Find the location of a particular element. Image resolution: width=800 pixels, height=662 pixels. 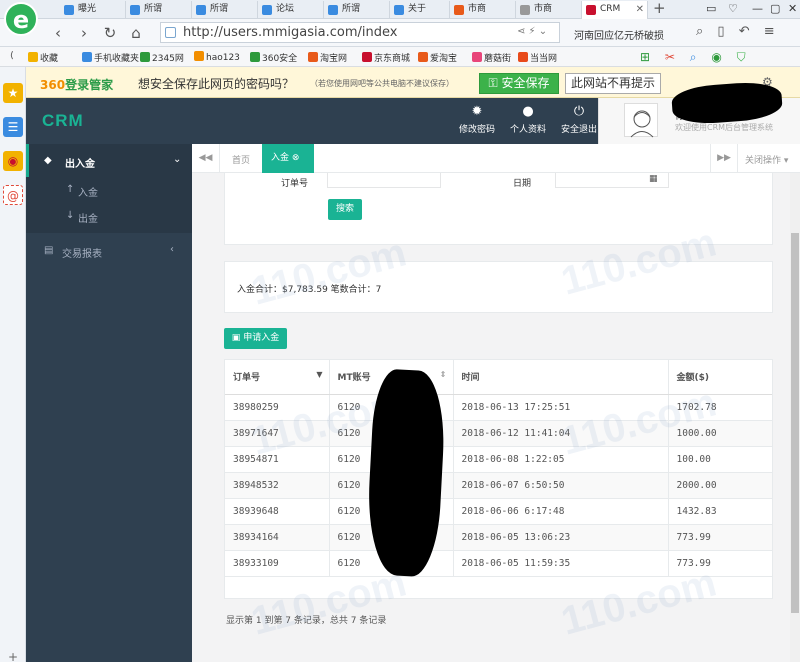

cell-order: 38971647 is located at coordinates (277, 433).